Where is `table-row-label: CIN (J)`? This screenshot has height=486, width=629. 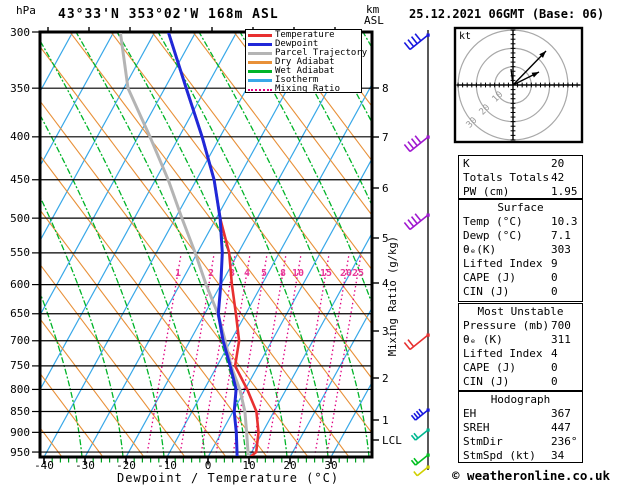 table-row-label: CIN (J) is located at coordinates (486, 381).